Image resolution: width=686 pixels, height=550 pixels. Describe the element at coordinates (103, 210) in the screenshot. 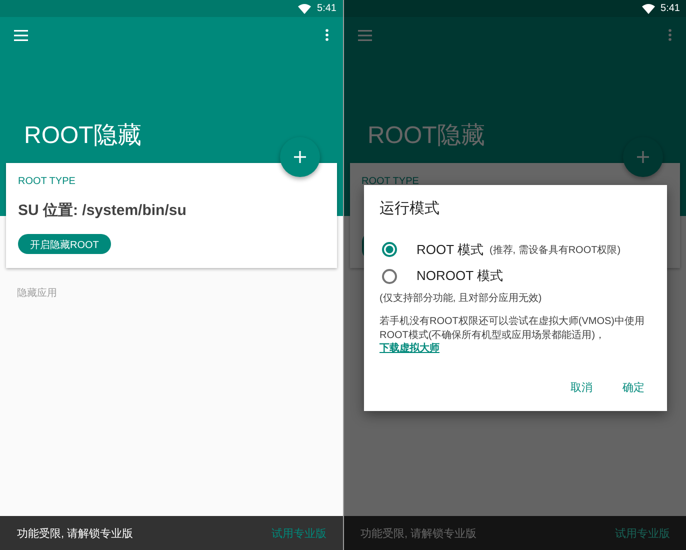

I see `su-location: SU 位置: /system/bin/su` at that location.